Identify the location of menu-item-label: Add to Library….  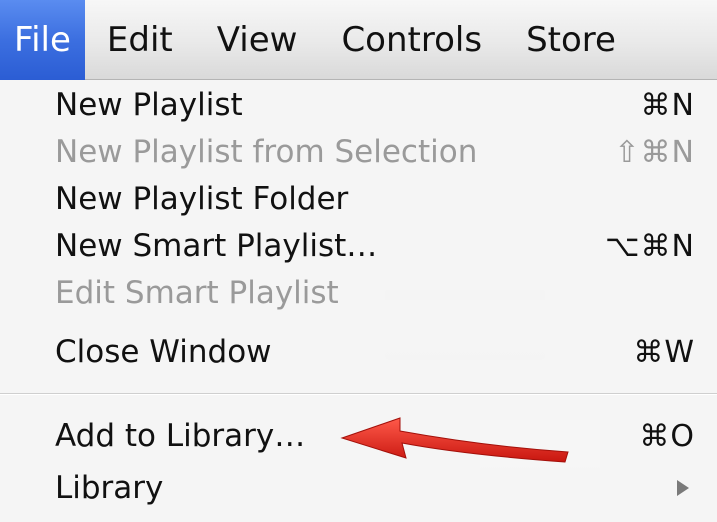
(180, 436).